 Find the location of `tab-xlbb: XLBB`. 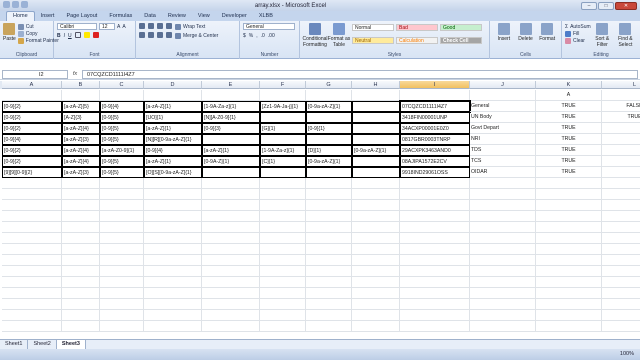

tab-xlbb: XLBB is located at coordinates (266, 16).